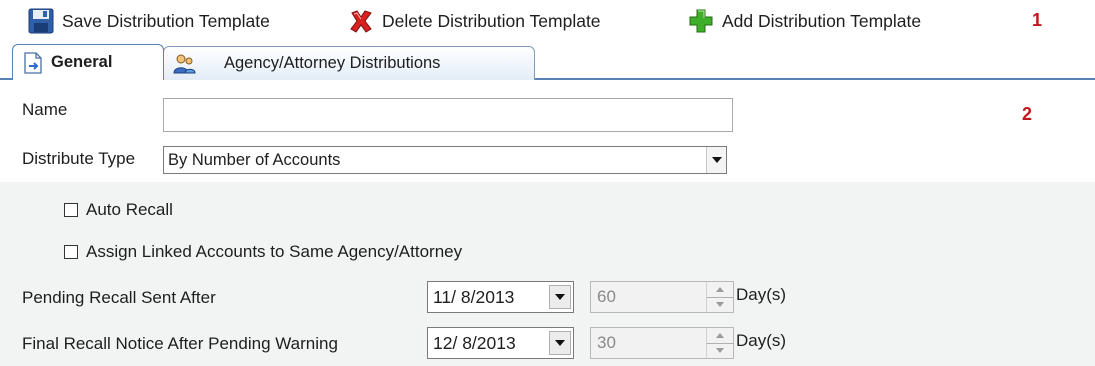 The width and height of the screenshot is (1095, 366). Describe the element at coordinates (822, 20) in the screenshot. I see `add-template-label: Add Distribution Template` at that location.